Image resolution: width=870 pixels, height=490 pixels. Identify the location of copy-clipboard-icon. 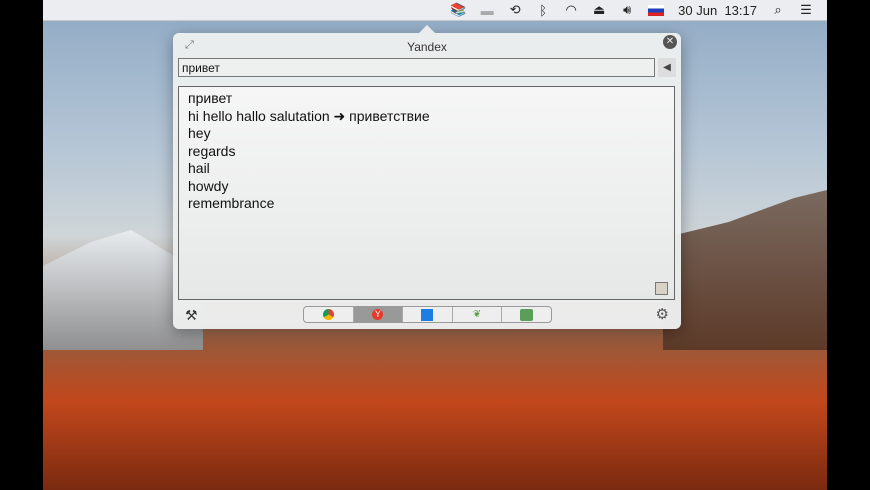
(661, 288).